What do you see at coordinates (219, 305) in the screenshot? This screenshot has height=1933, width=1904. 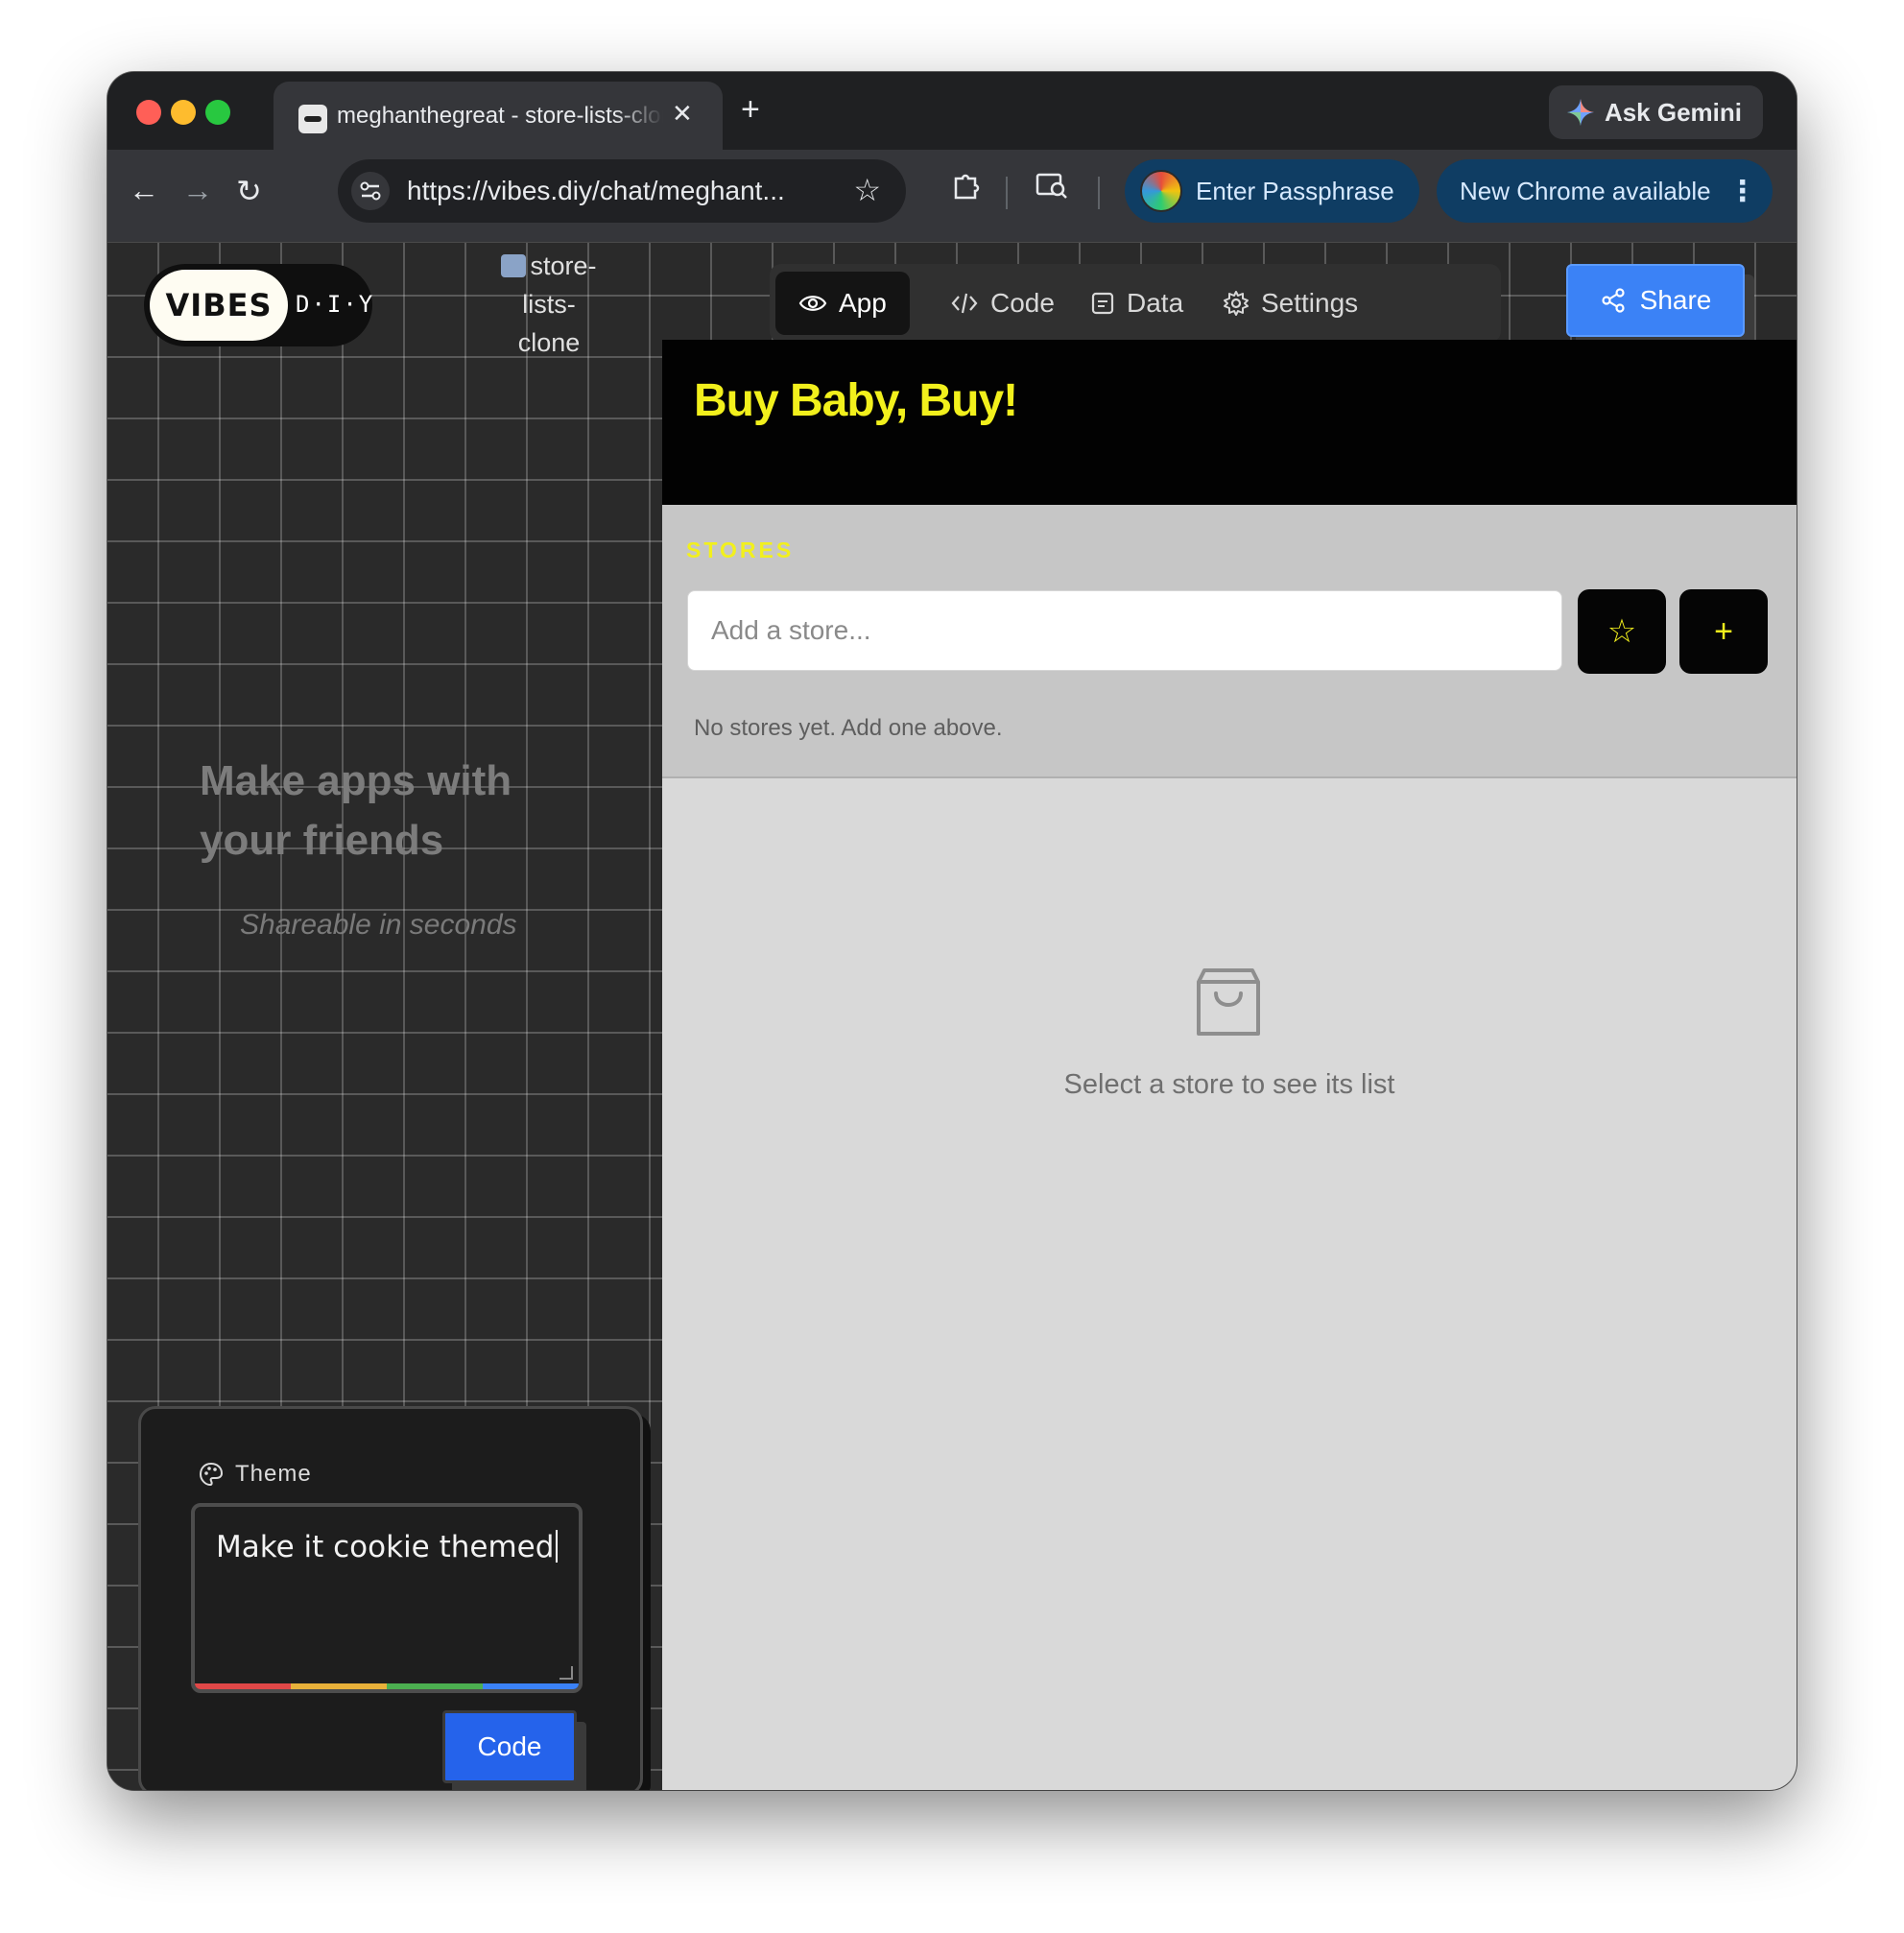 I see `logo-main-text: VIBES` at bounding box center [219, 305].